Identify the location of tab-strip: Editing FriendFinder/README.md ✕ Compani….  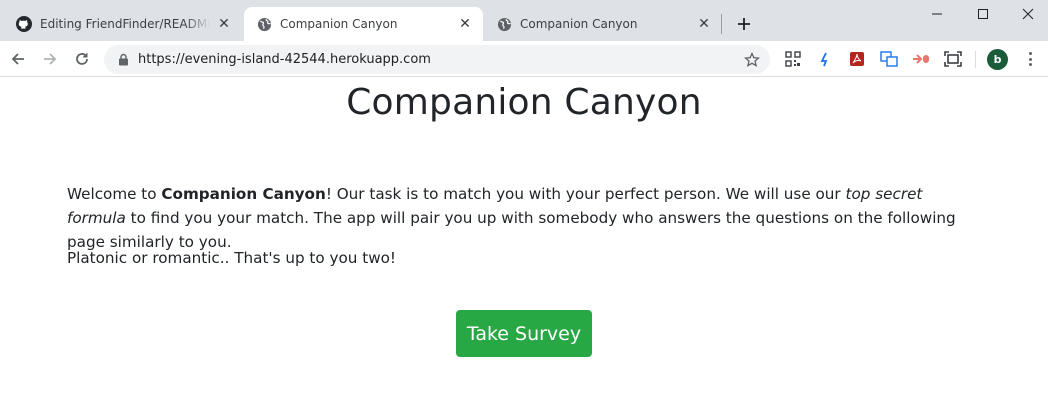
(524, 20).